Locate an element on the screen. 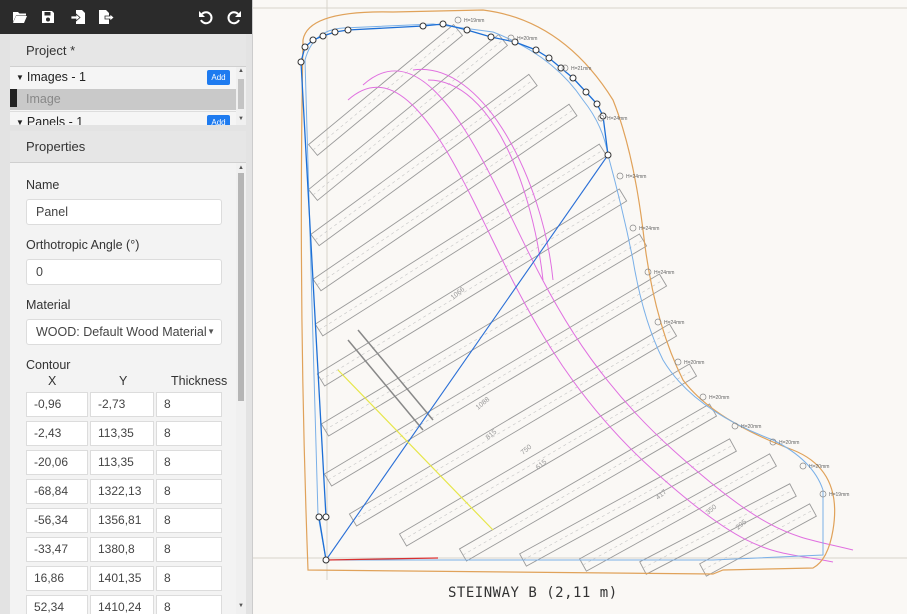 The height and width of the screenshot is (614, 907). name-input: Panel is located at coordinates (124, 212).